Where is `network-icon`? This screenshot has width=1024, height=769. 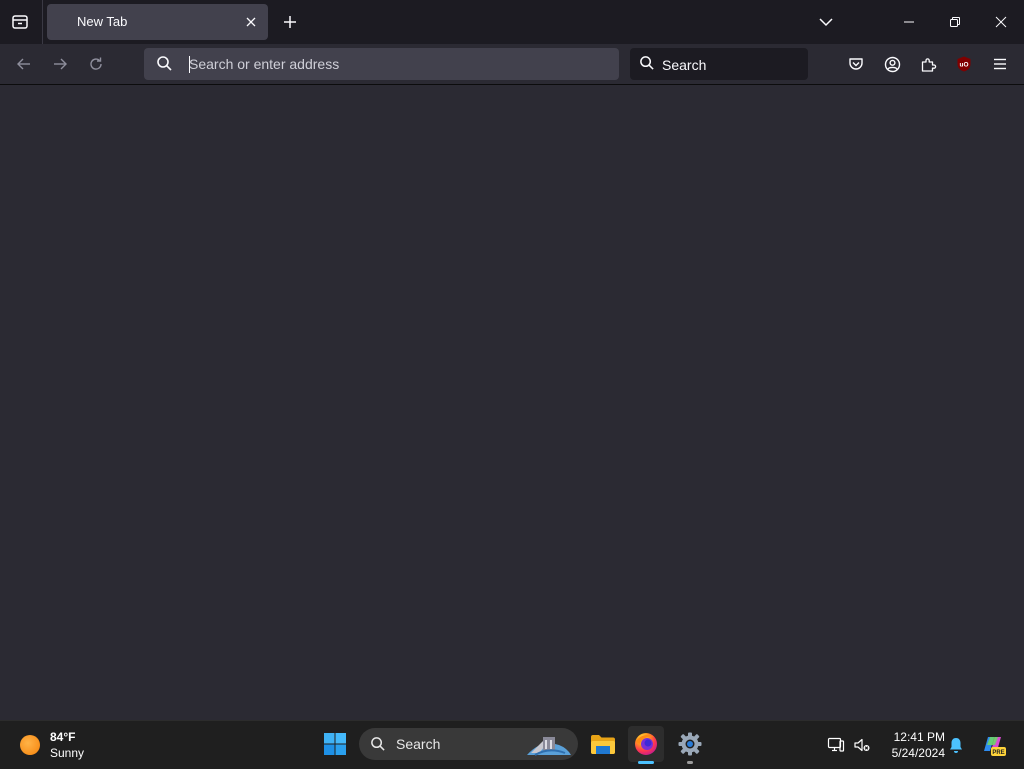
network-icon is located at coordinates (836, 745).